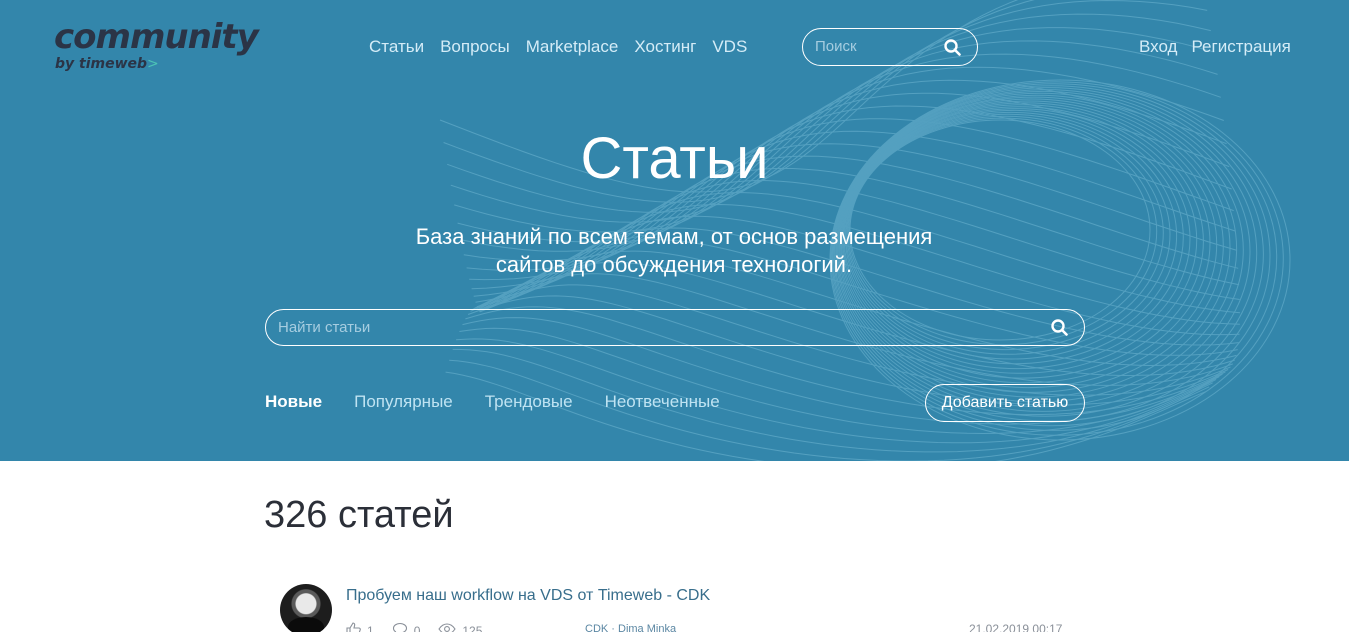  Describe the element at coordinates (1016, 627) in the screenshot. I see `article-date: 21.02.2019 00:17` at that location.